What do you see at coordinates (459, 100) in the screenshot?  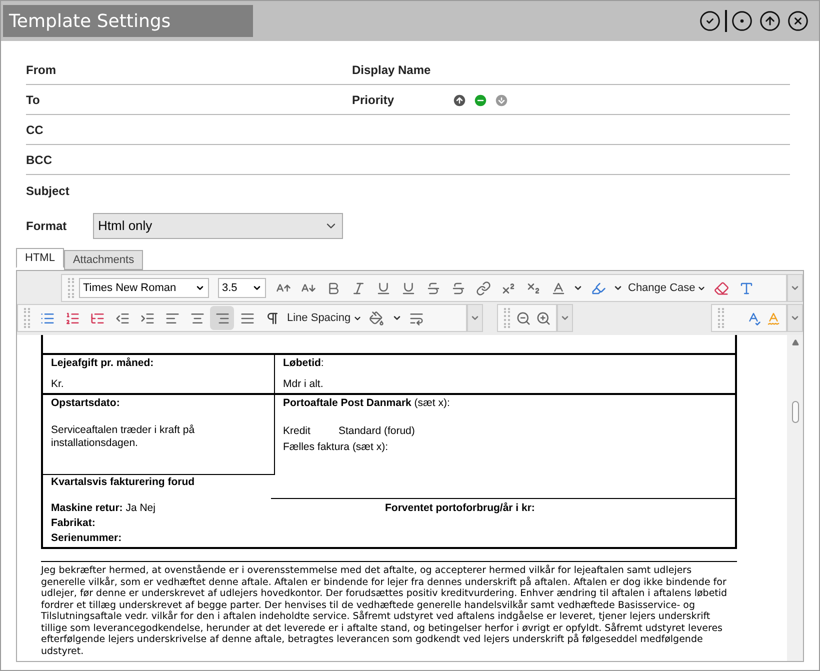 I see `arrow-up-icon` at bounding box center [459, 100].